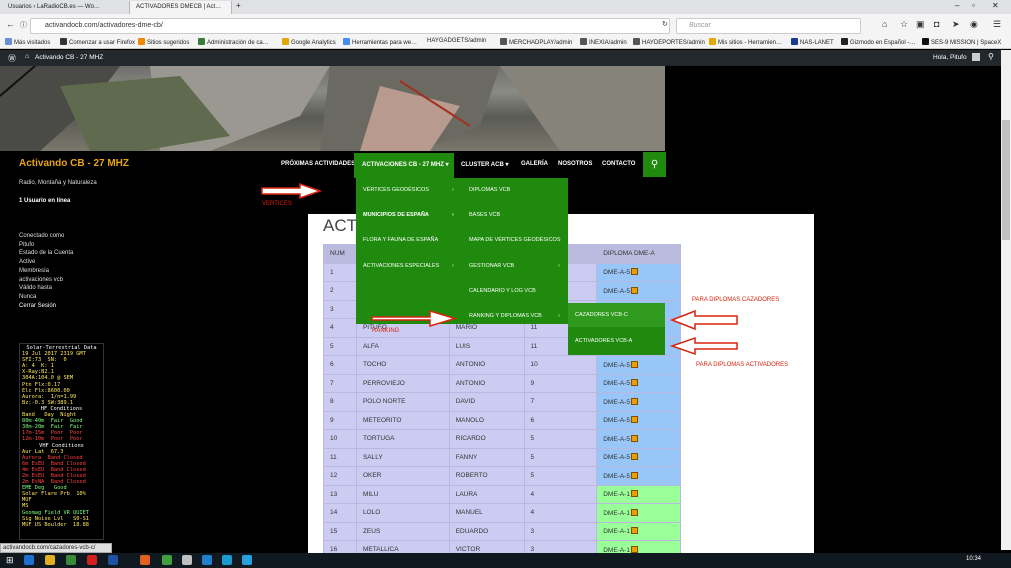 The height and width of the screenshot is (568, 1011). What do you see at coordinates (29, 560) in the screenshot?
I see `edge-icon` at bounding box center [29, 560].